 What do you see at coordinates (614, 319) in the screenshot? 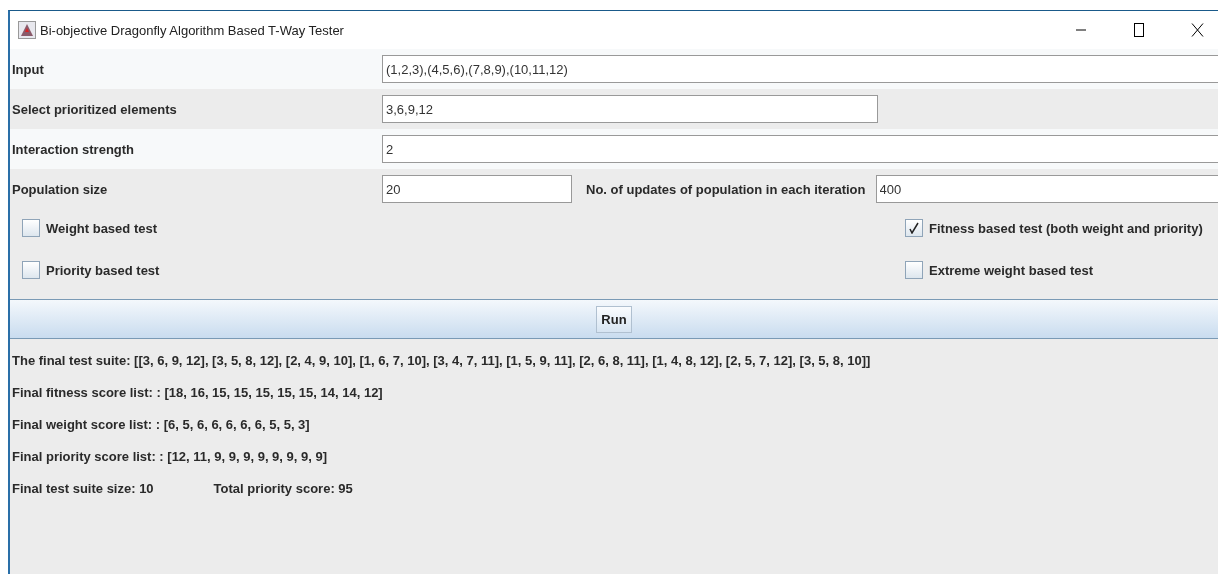
I see `run-button: Run` at bounding box center [614, 319].